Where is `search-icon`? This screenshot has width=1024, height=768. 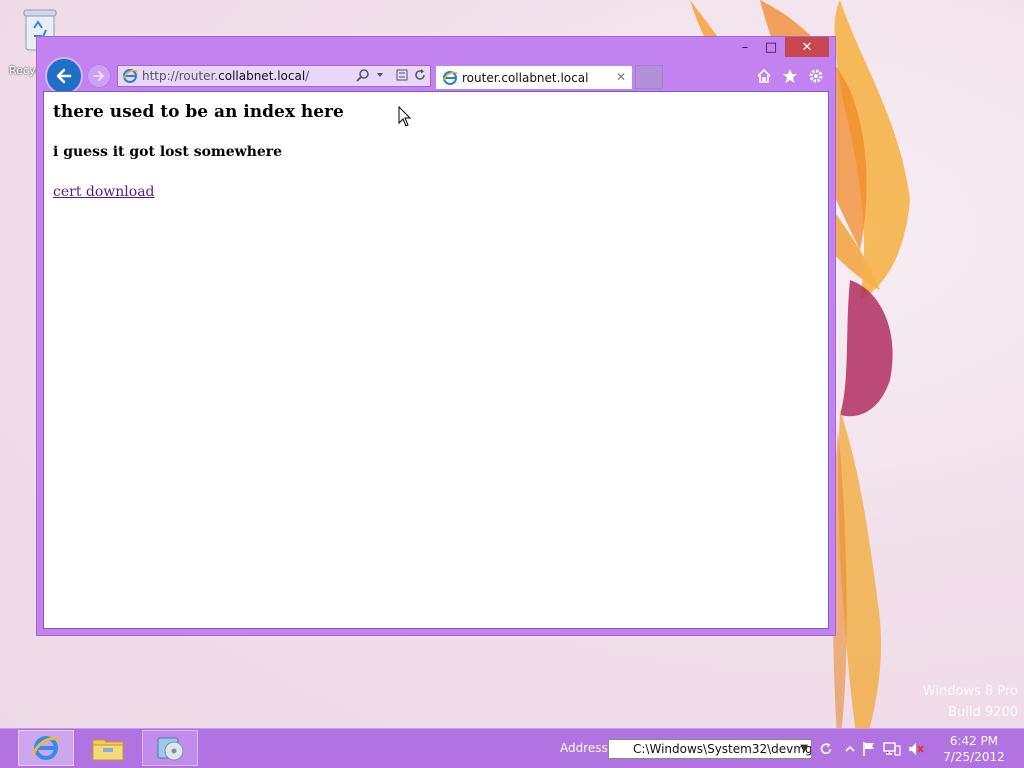 search-icon is located at coordinates (363, 75).